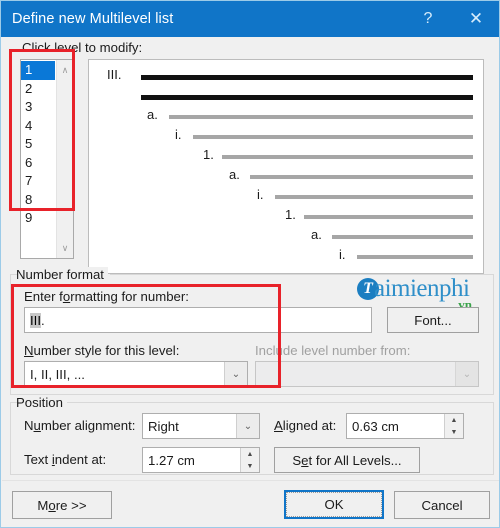  I want to click on number-style-label: Number style for this level:, so click(102, 350).